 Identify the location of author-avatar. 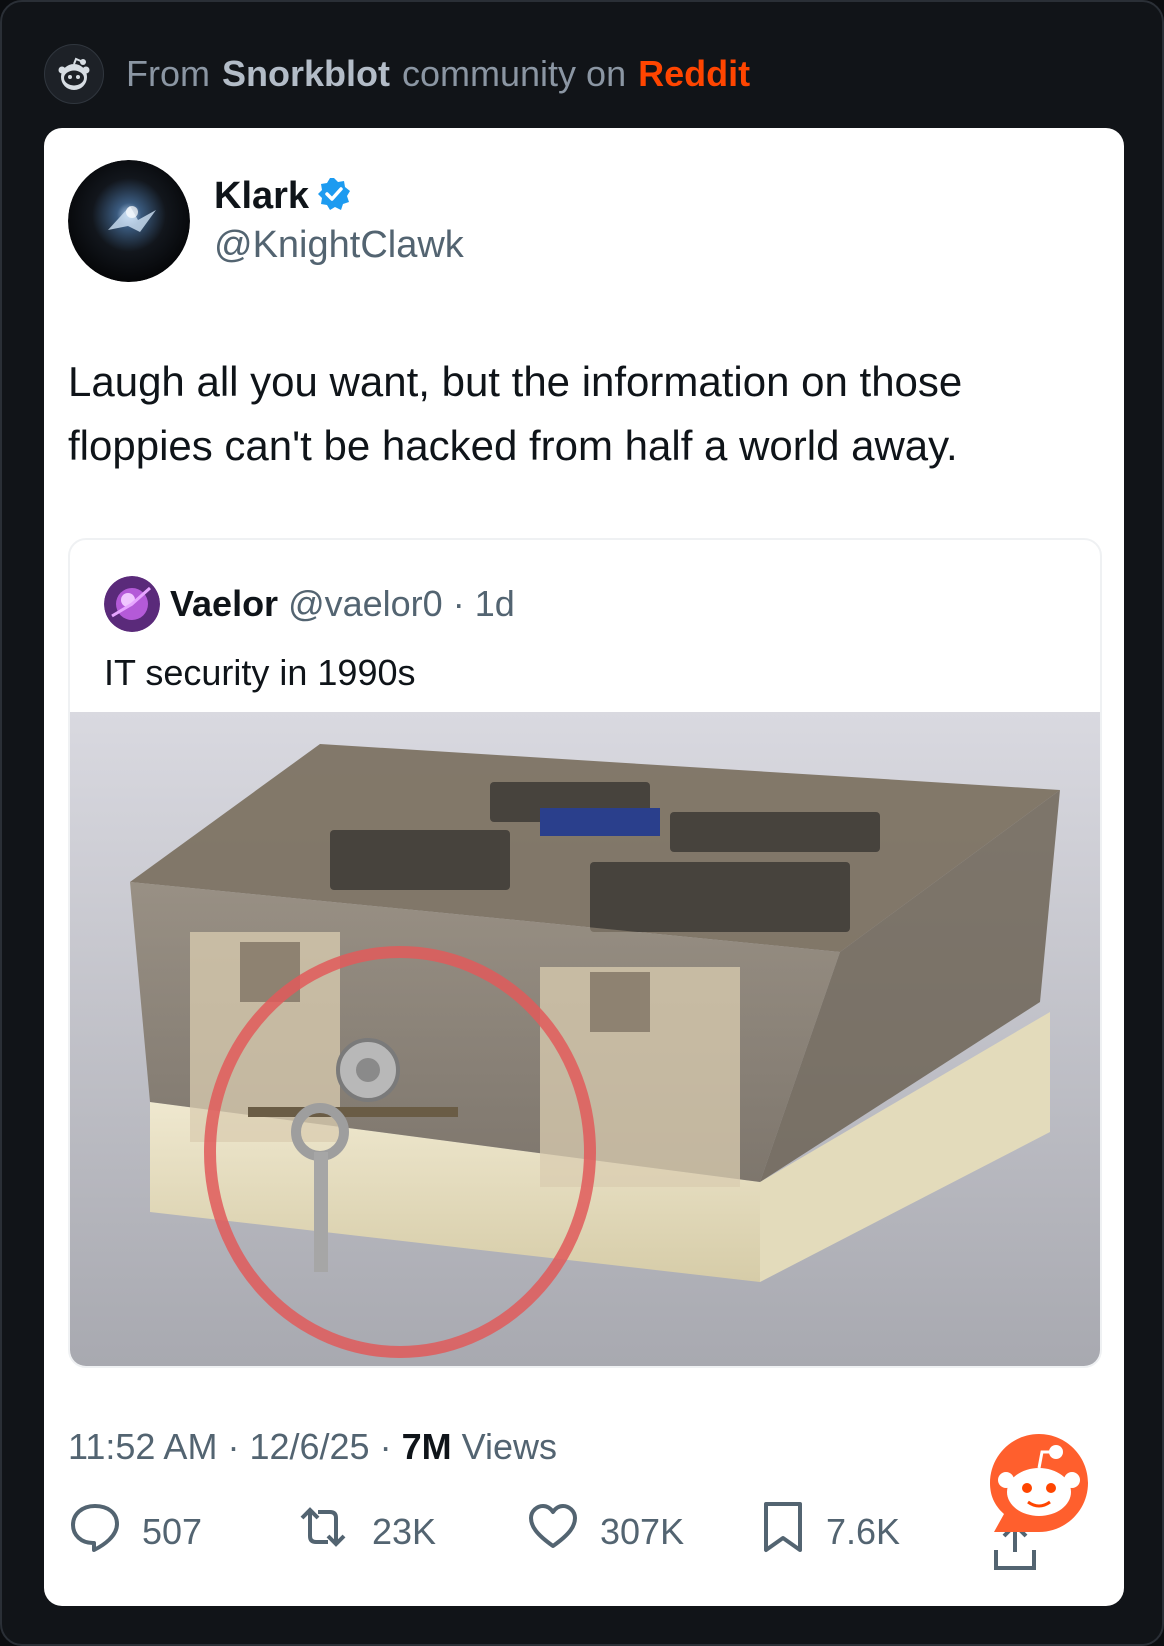
(129, 221).